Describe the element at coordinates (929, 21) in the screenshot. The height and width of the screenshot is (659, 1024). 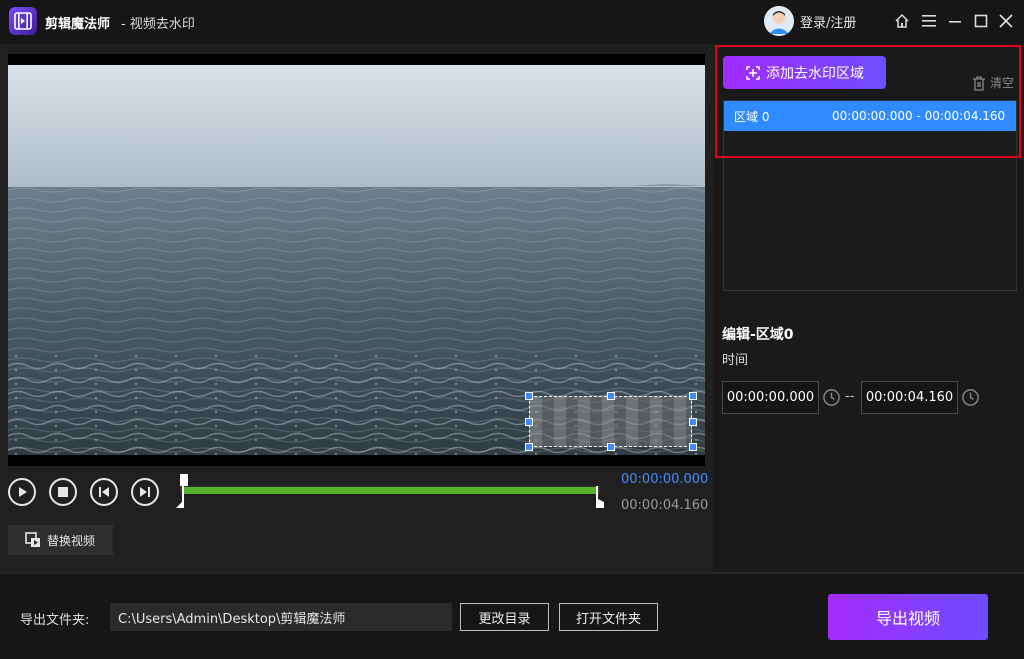
I see `menu-icon` at that location.